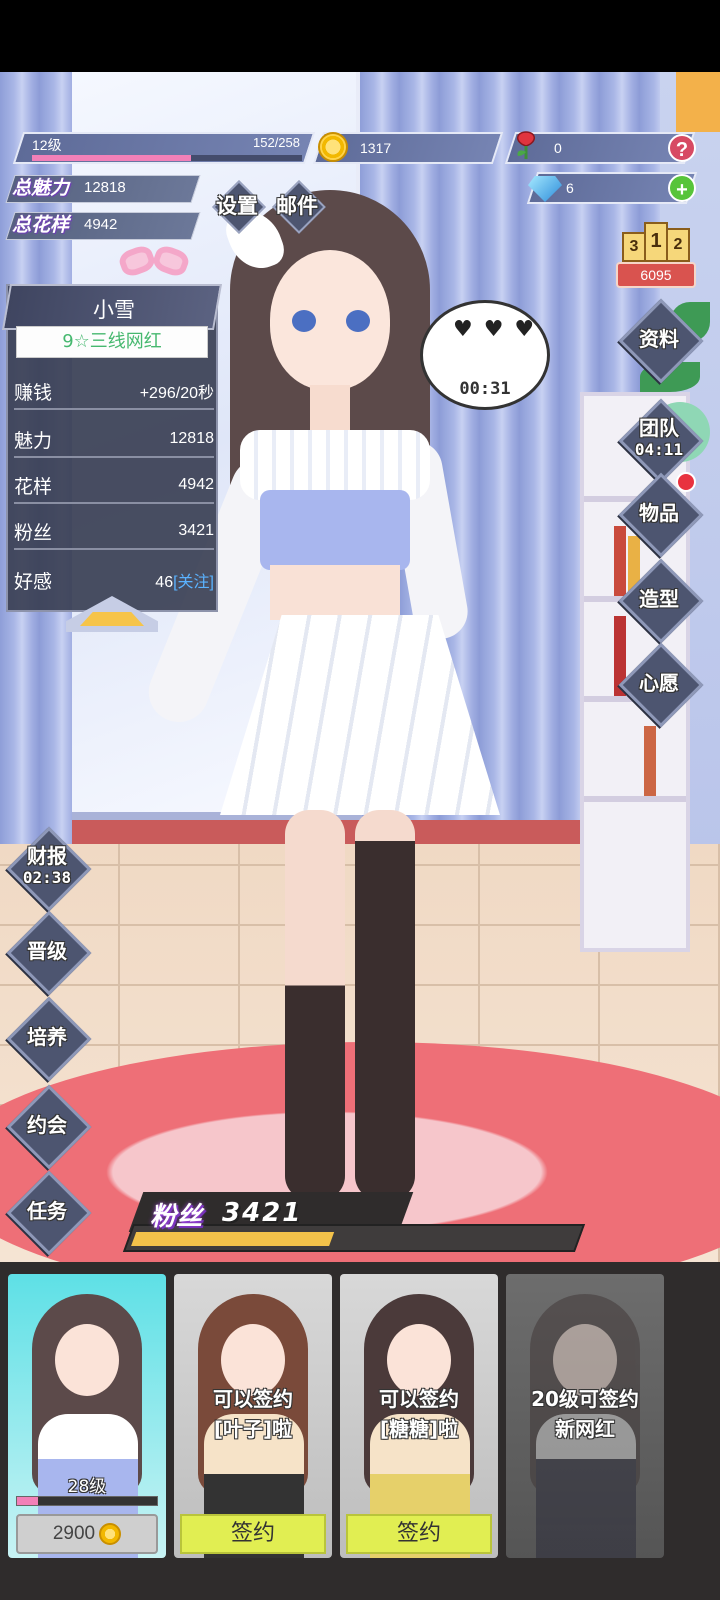 The image size is (720, 1600). I want to click on styling-button: 造型, so click(659, 599).